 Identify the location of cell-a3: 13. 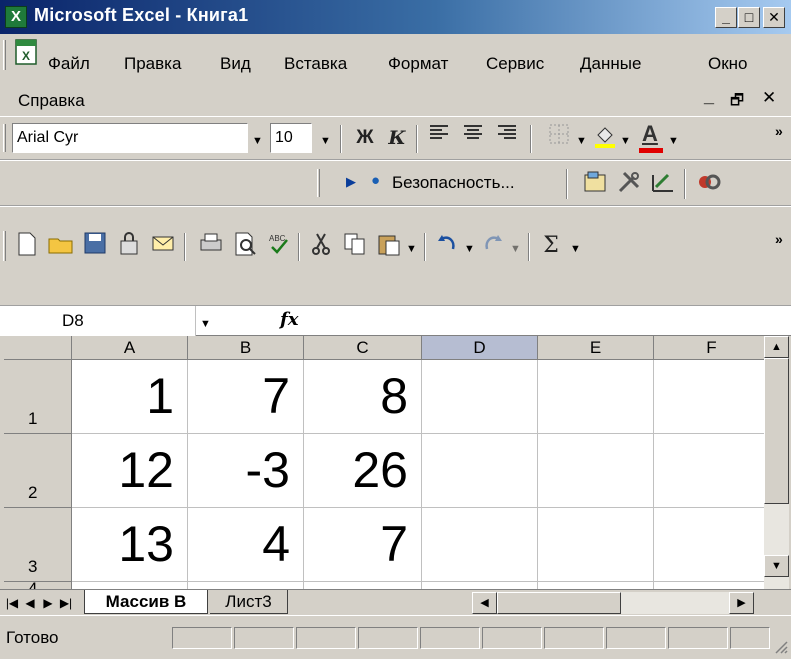
(130, 545).